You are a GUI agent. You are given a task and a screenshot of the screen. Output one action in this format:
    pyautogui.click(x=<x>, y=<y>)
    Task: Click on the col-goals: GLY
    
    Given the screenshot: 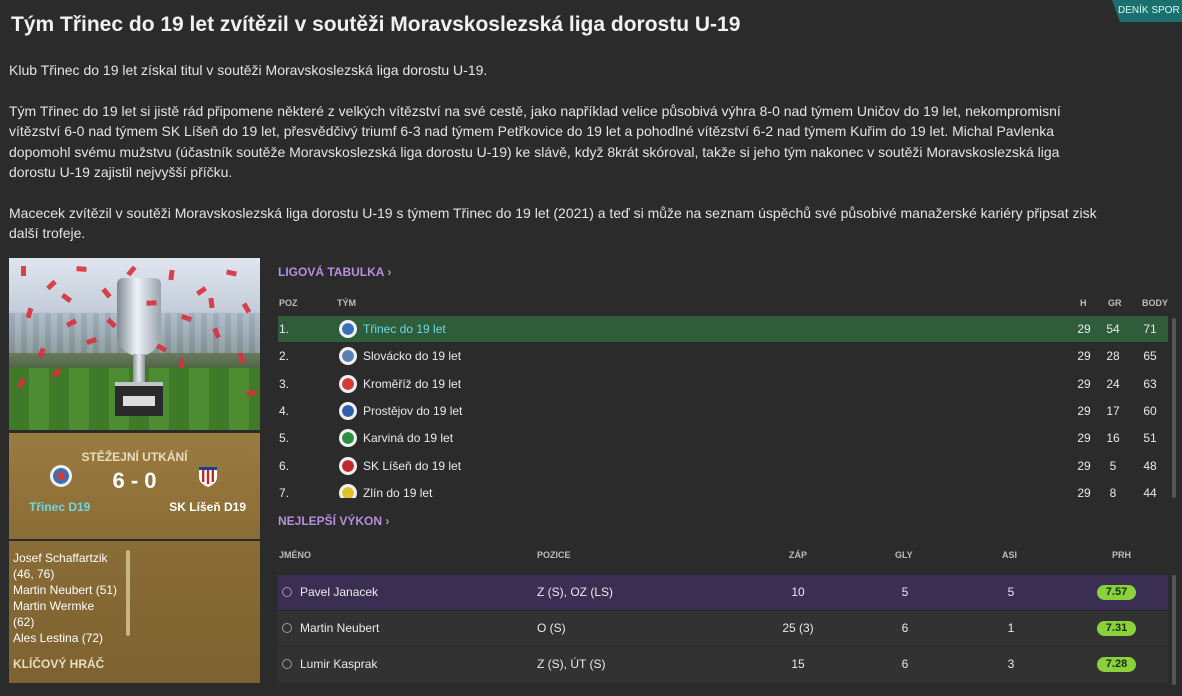 What is the action you would take?
    pyautogui.click(x=904, y=555)
    